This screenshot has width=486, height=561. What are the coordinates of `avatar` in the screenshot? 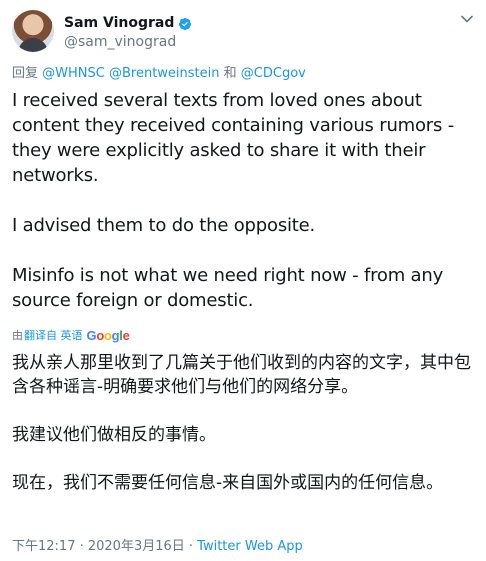 It's located at (33, 31).